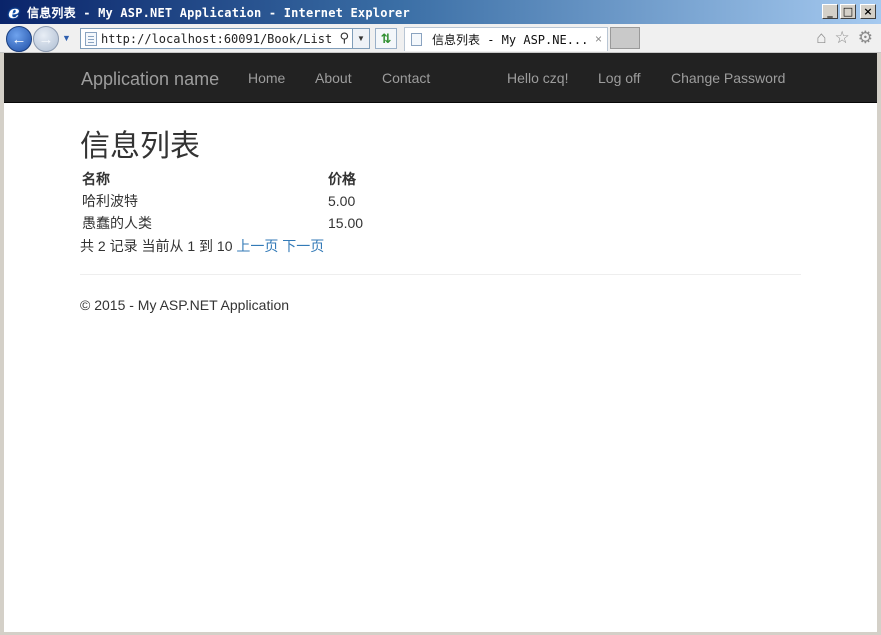 Image resolution: width=881 pixels, height=635 pixels. I want to click on refresh-button: ⇅, so click(386, 38).